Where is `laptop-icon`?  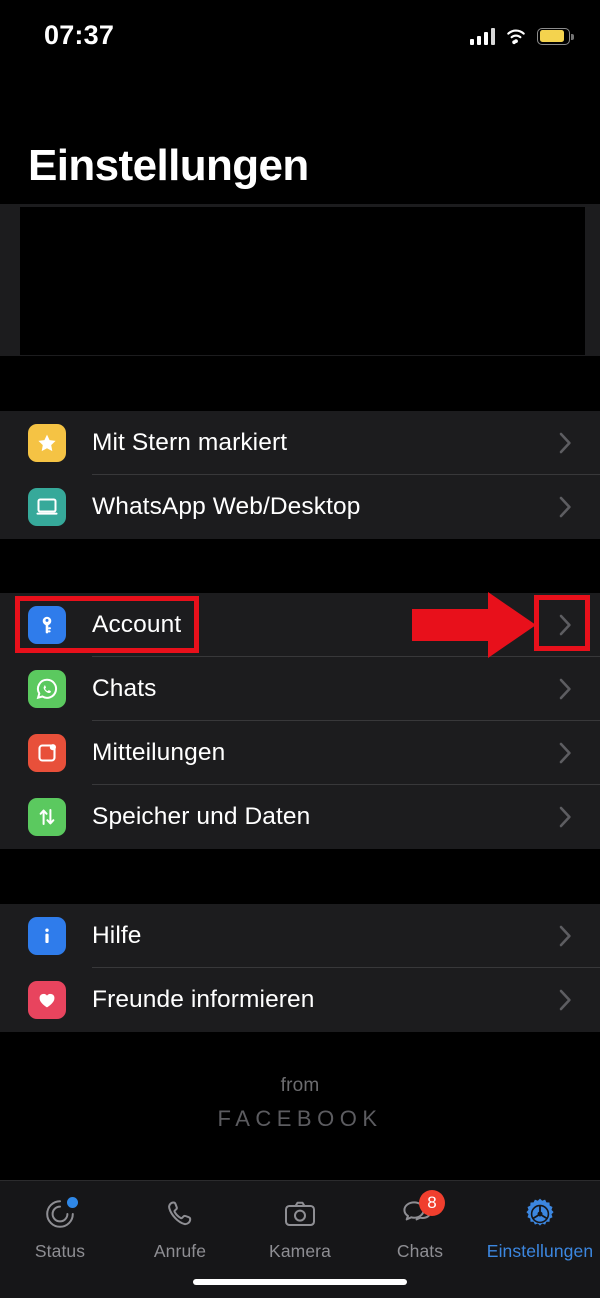 laptop-icon is located at coordinates (47, 507).